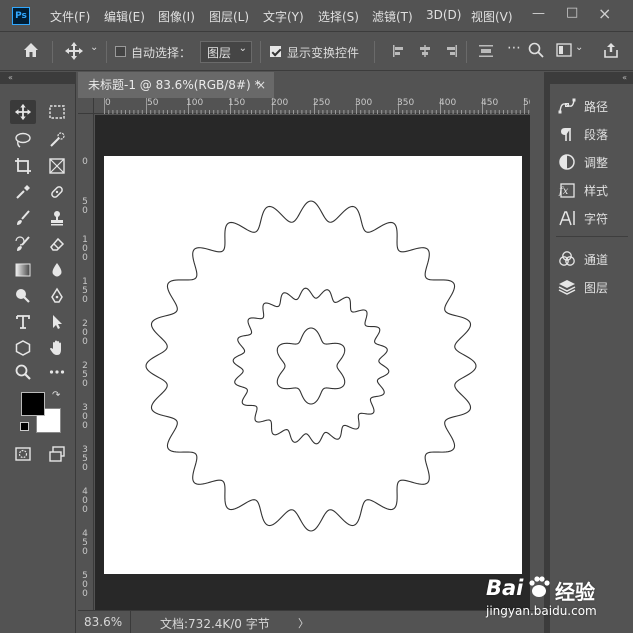 The width and height of the screenshot is (633, 633). I want to click on document-tab-title: 未标题-1 @ 83.6%(RGB/8#) *, so click(174, 85).